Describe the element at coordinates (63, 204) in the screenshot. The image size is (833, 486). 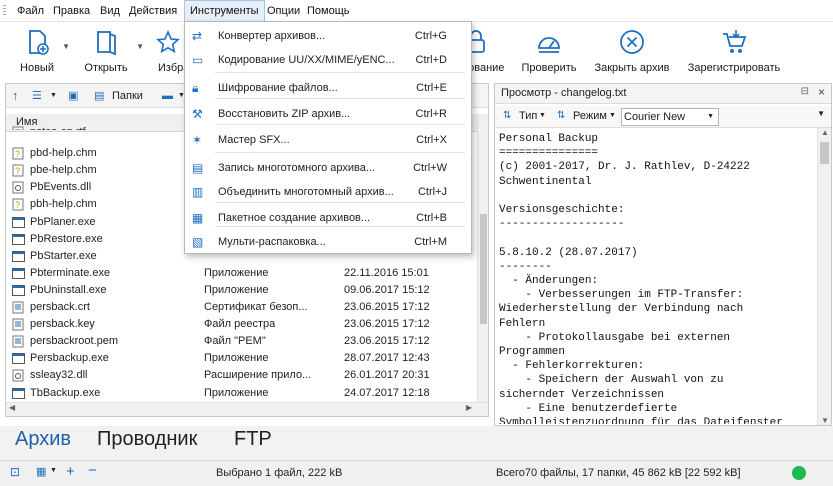
I see `file-name: pbh-help.chm` at that location.